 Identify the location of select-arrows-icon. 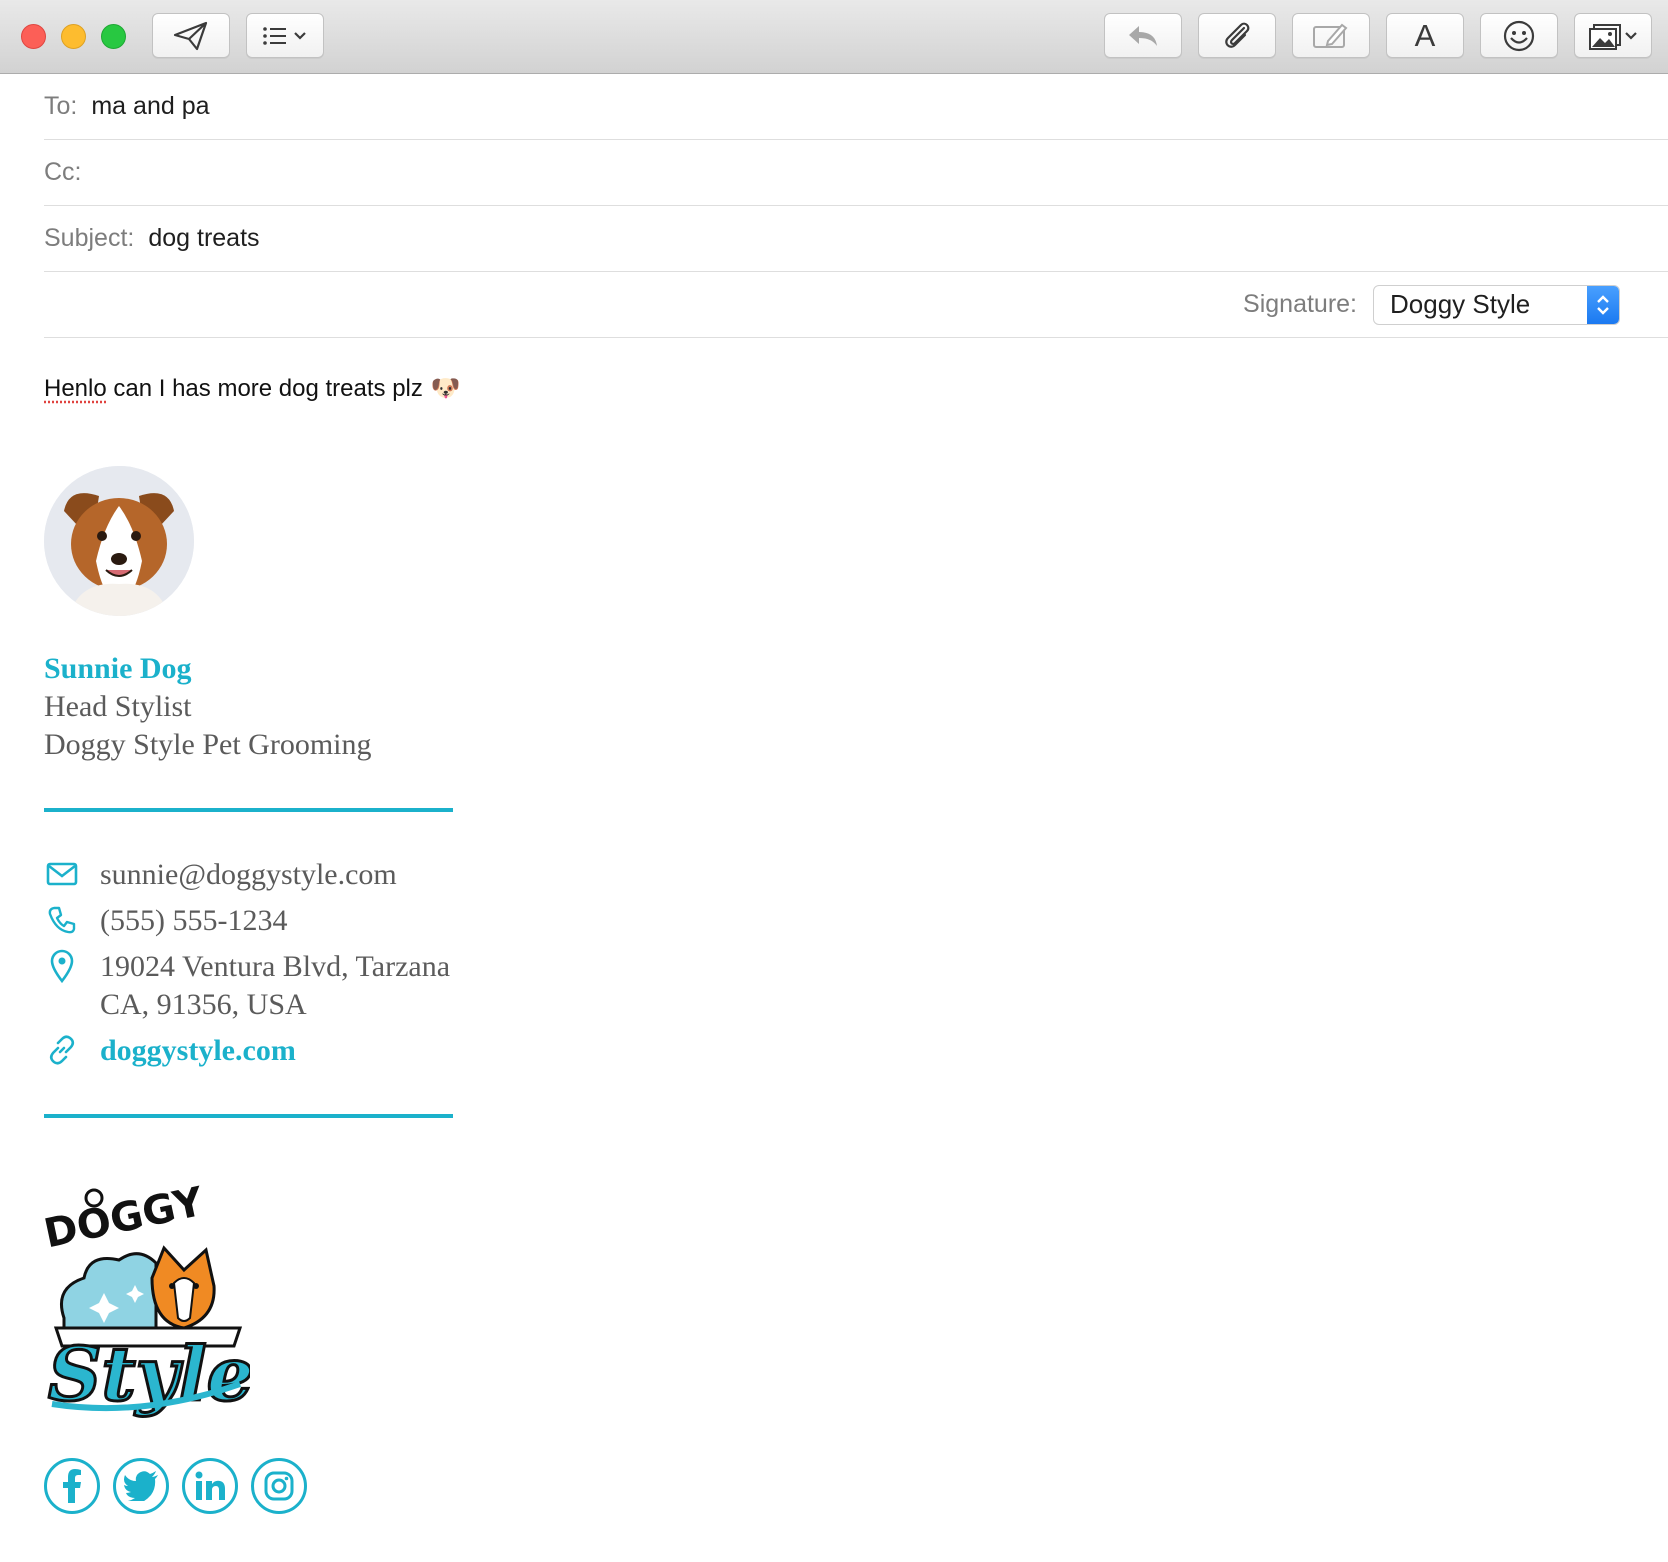
(1603, 304).